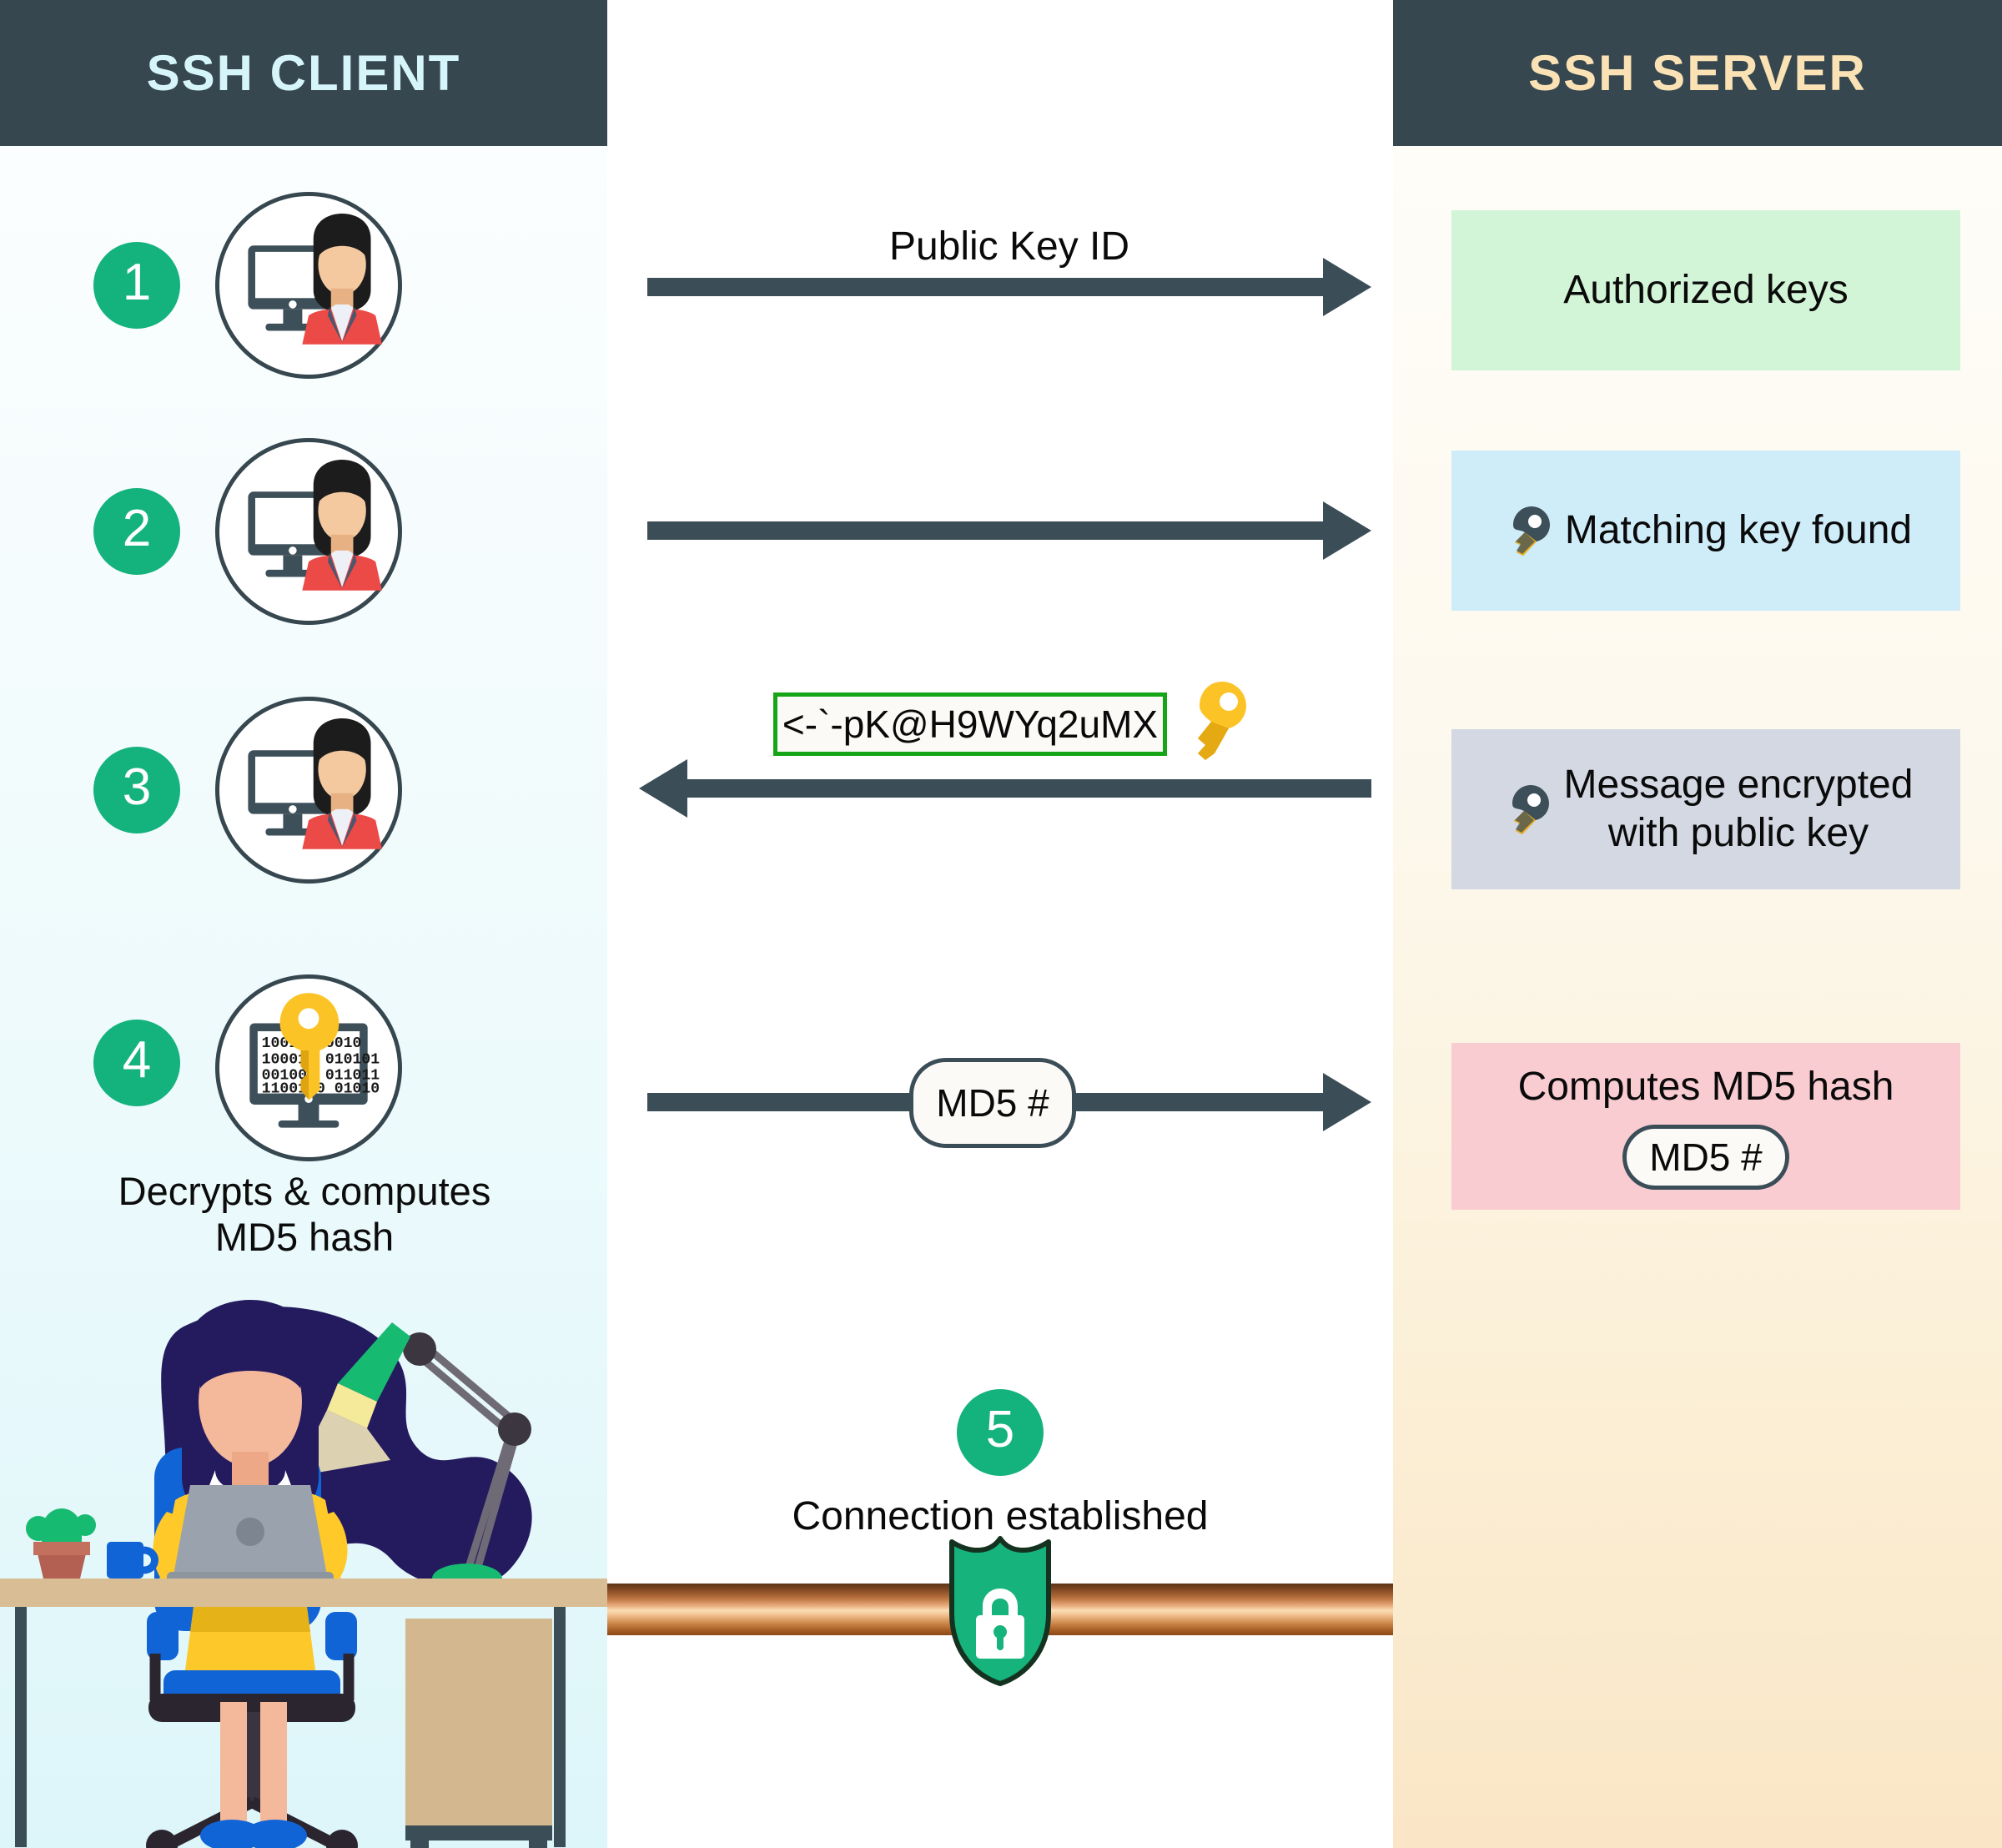  I want to click on client-header-title: SSH CLIENT, so click(303, 73).